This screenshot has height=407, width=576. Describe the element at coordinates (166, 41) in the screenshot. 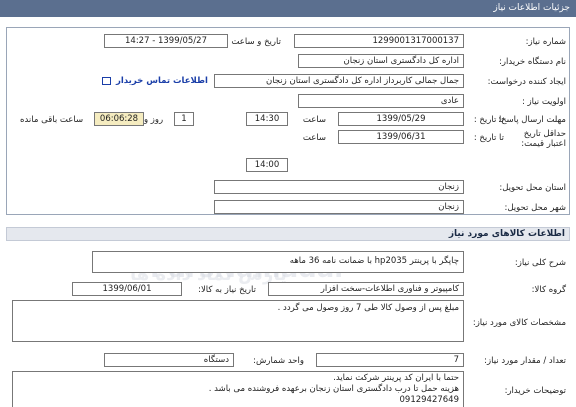

I see `announce-date-field: 1399/05/27 - 14:27` at that location.